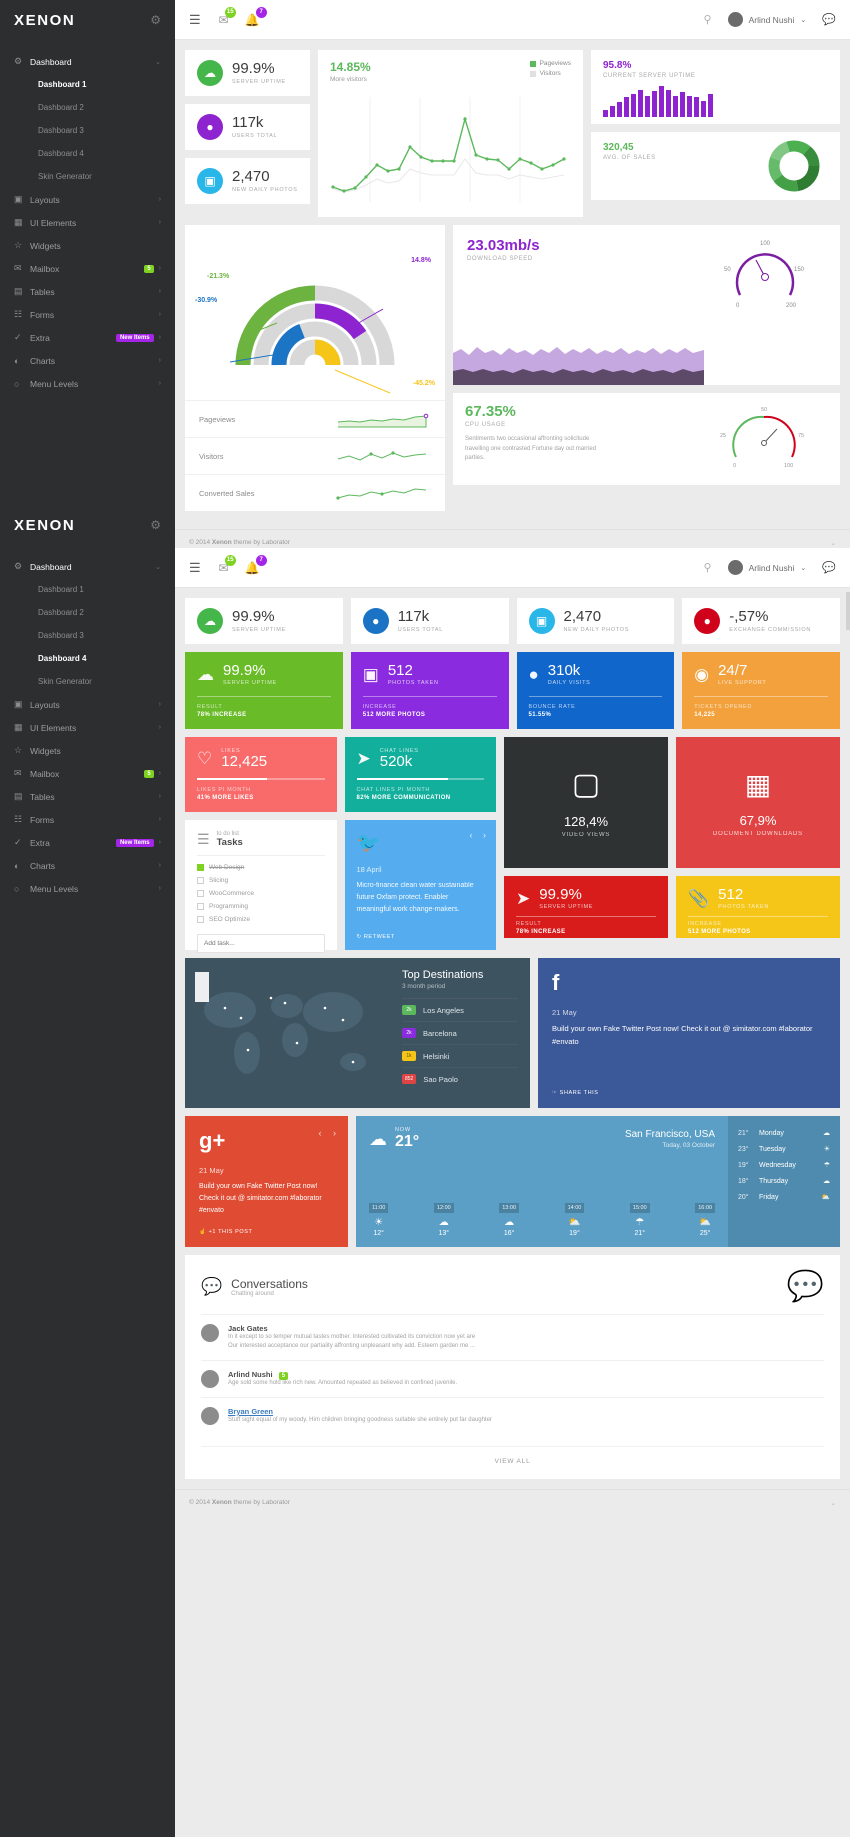 This screenshot has width=850, height=1837. Describe the element at coordinates (87, 360) in the screenshot. I see `sidebar-item-charts: ◐ Charts ›` at that location.